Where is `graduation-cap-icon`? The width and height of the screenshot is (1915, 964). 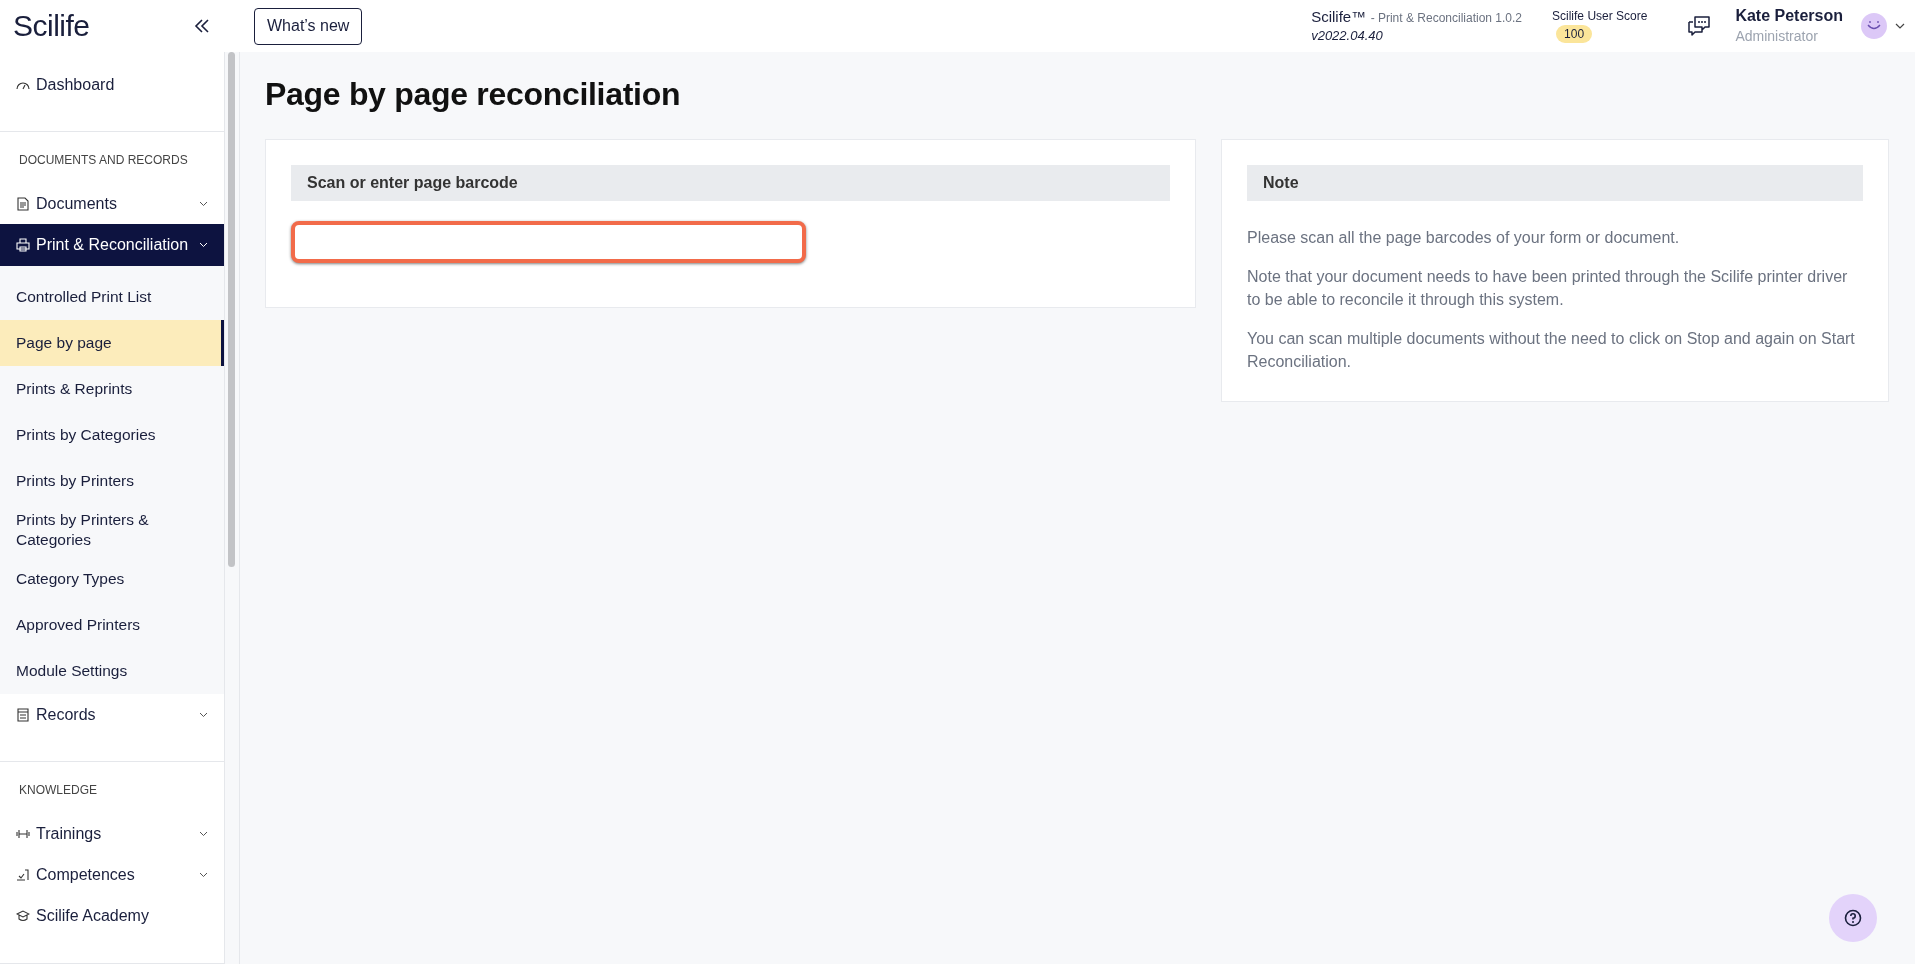
graduation-cap-icon is located at coordinates (23, 916).